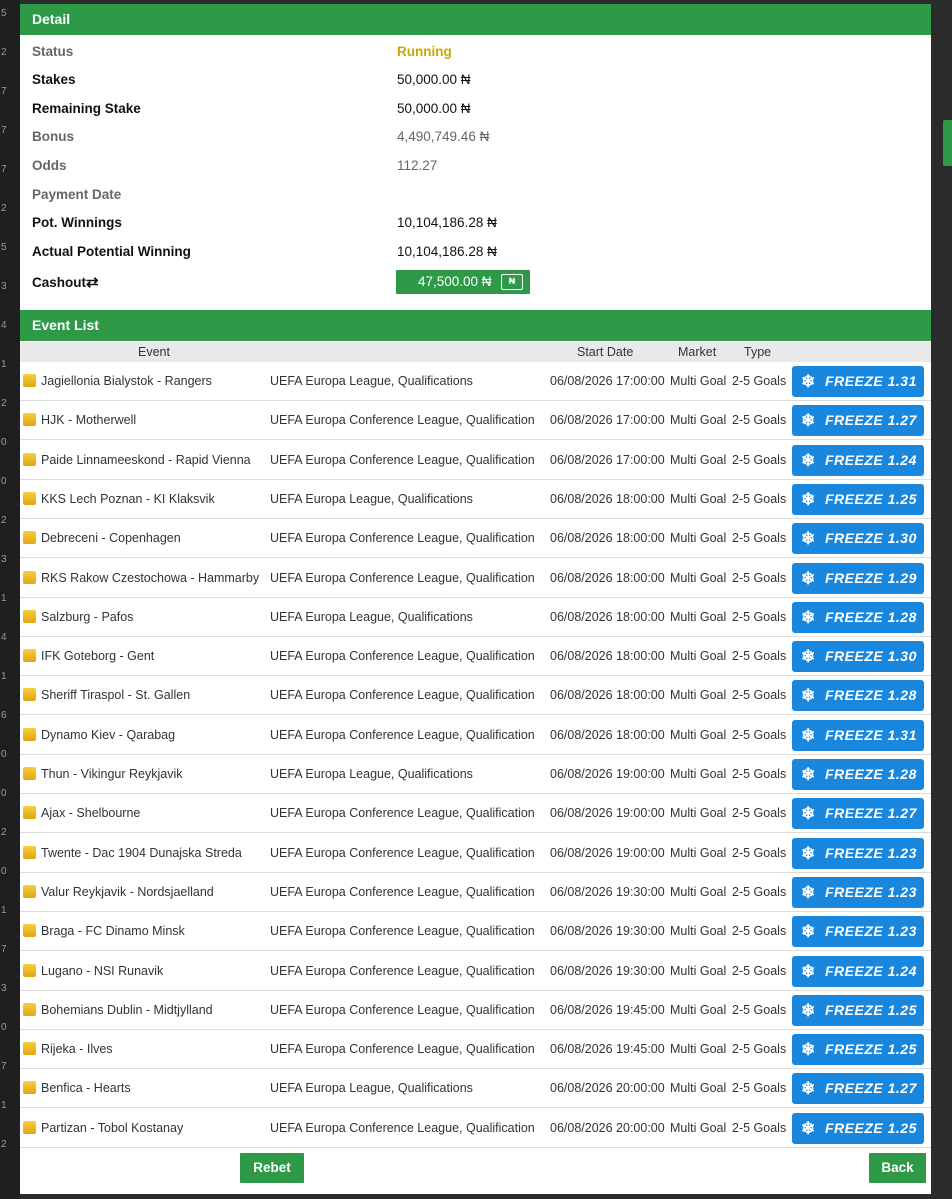 This screenshot has width=952, height=1199. I want to click on scrollbar-thumb, so click(947, 143).